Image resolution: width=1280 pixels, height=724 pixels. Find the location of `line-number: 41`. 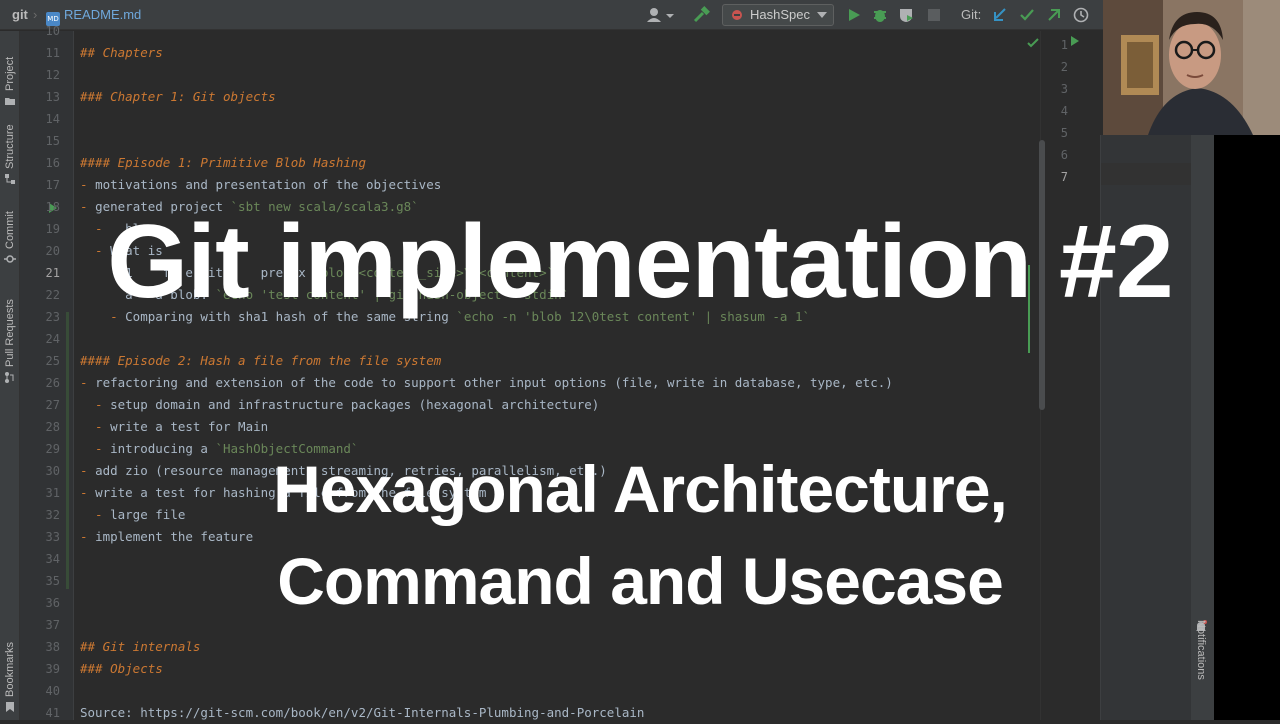

line-number: 41 is located at coordinates (40, 713).